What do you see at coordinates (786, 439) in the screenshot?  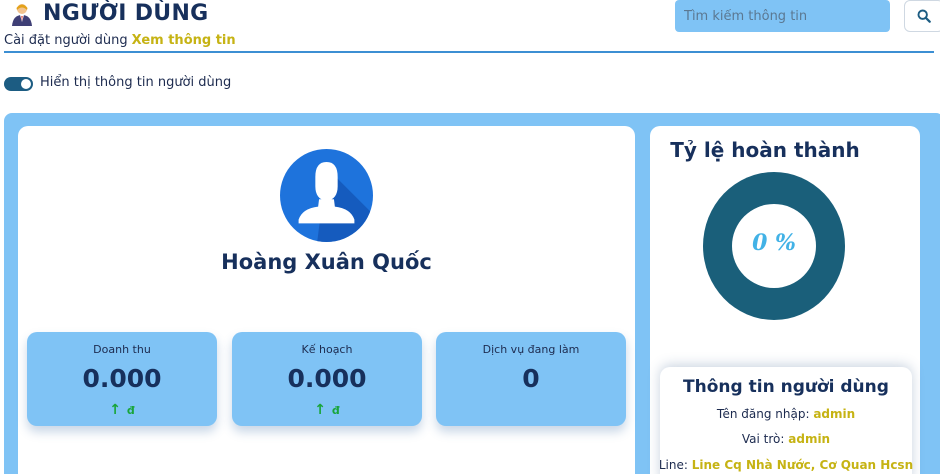 I see `role-row: Vai trò: admin` at bounding box center [786, 439].